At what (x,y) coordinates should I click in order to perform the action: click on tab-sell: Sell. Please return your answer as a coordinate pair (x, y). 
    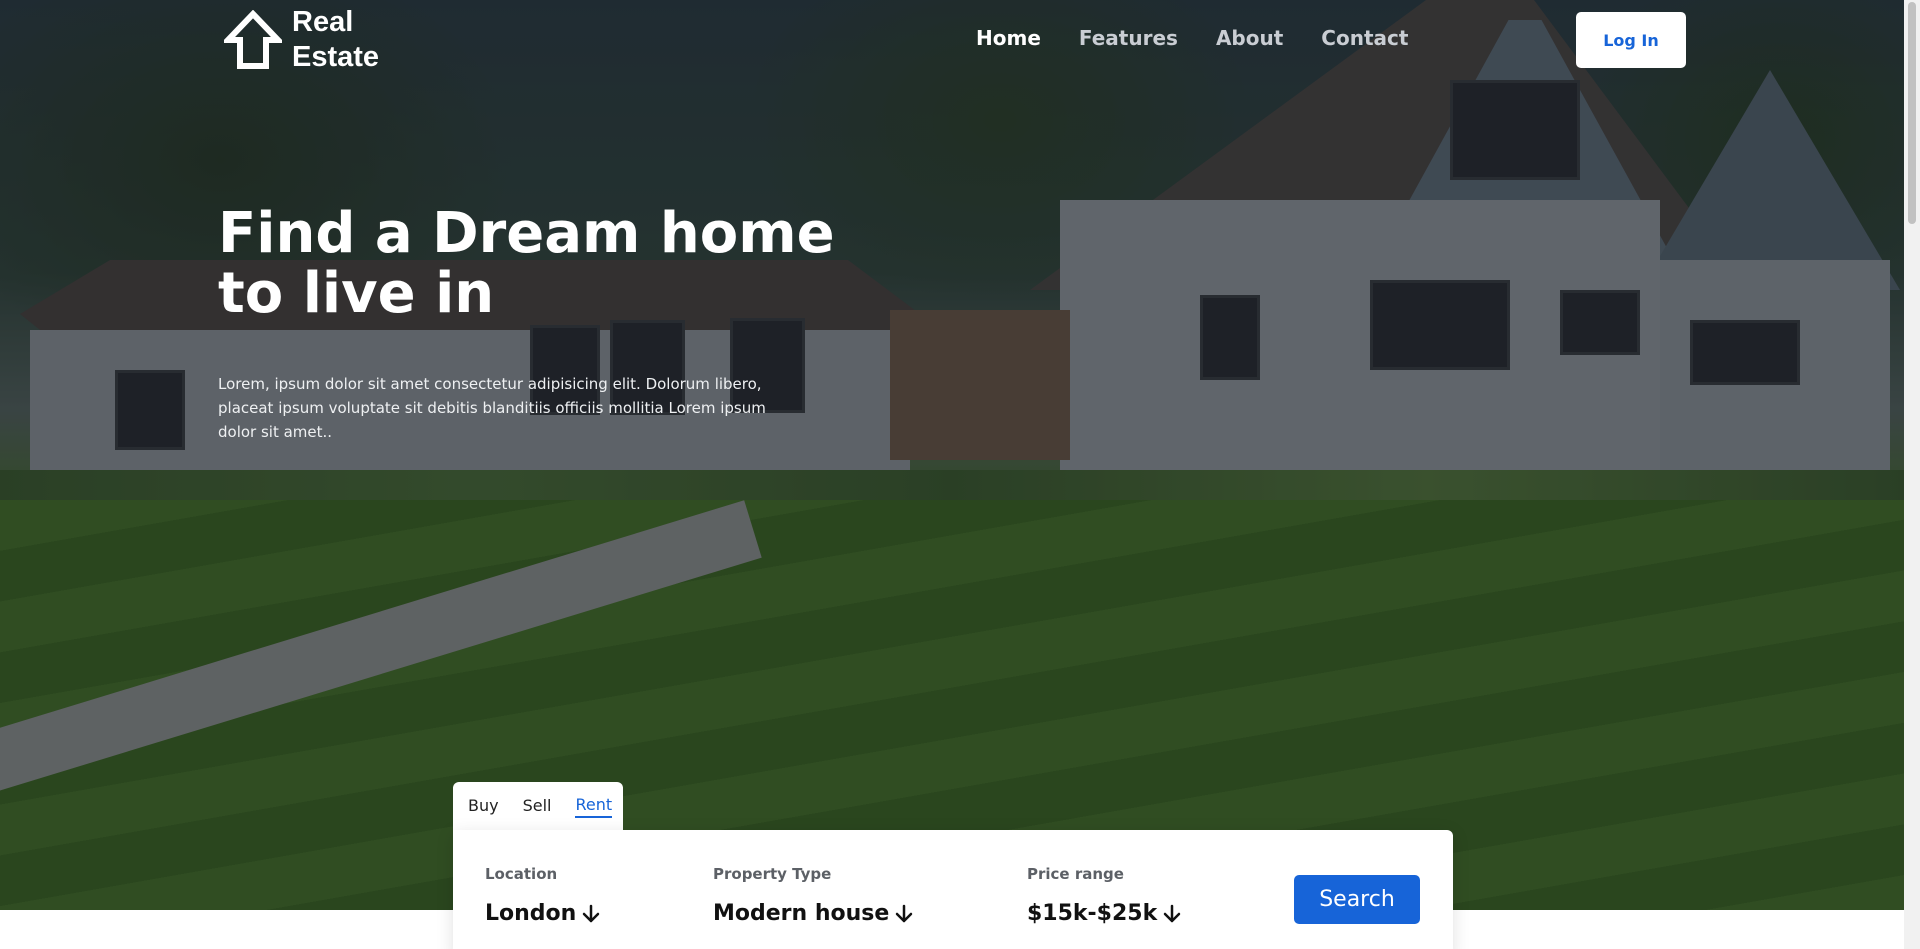
    Looking at the image, I should click on (537, 806).